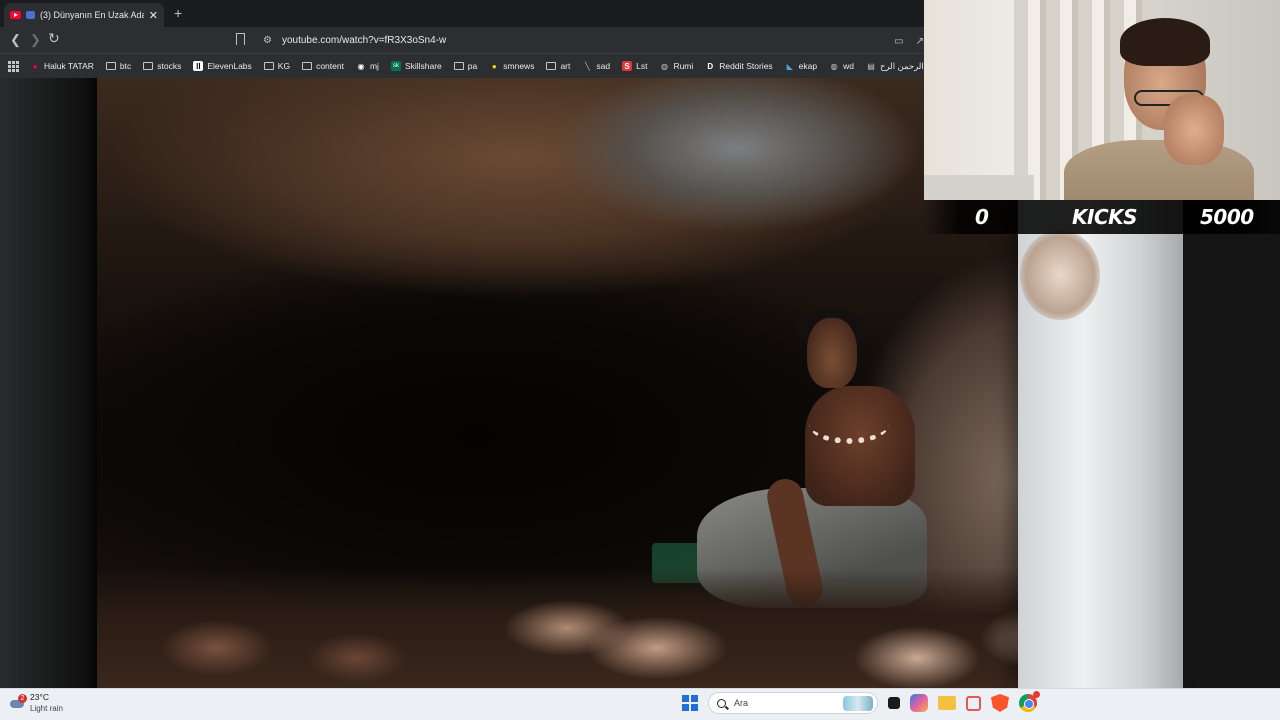  Describe the element at coordinates (15, 15) in the screenshot. I see `youtube-favicon-icon` at that location.